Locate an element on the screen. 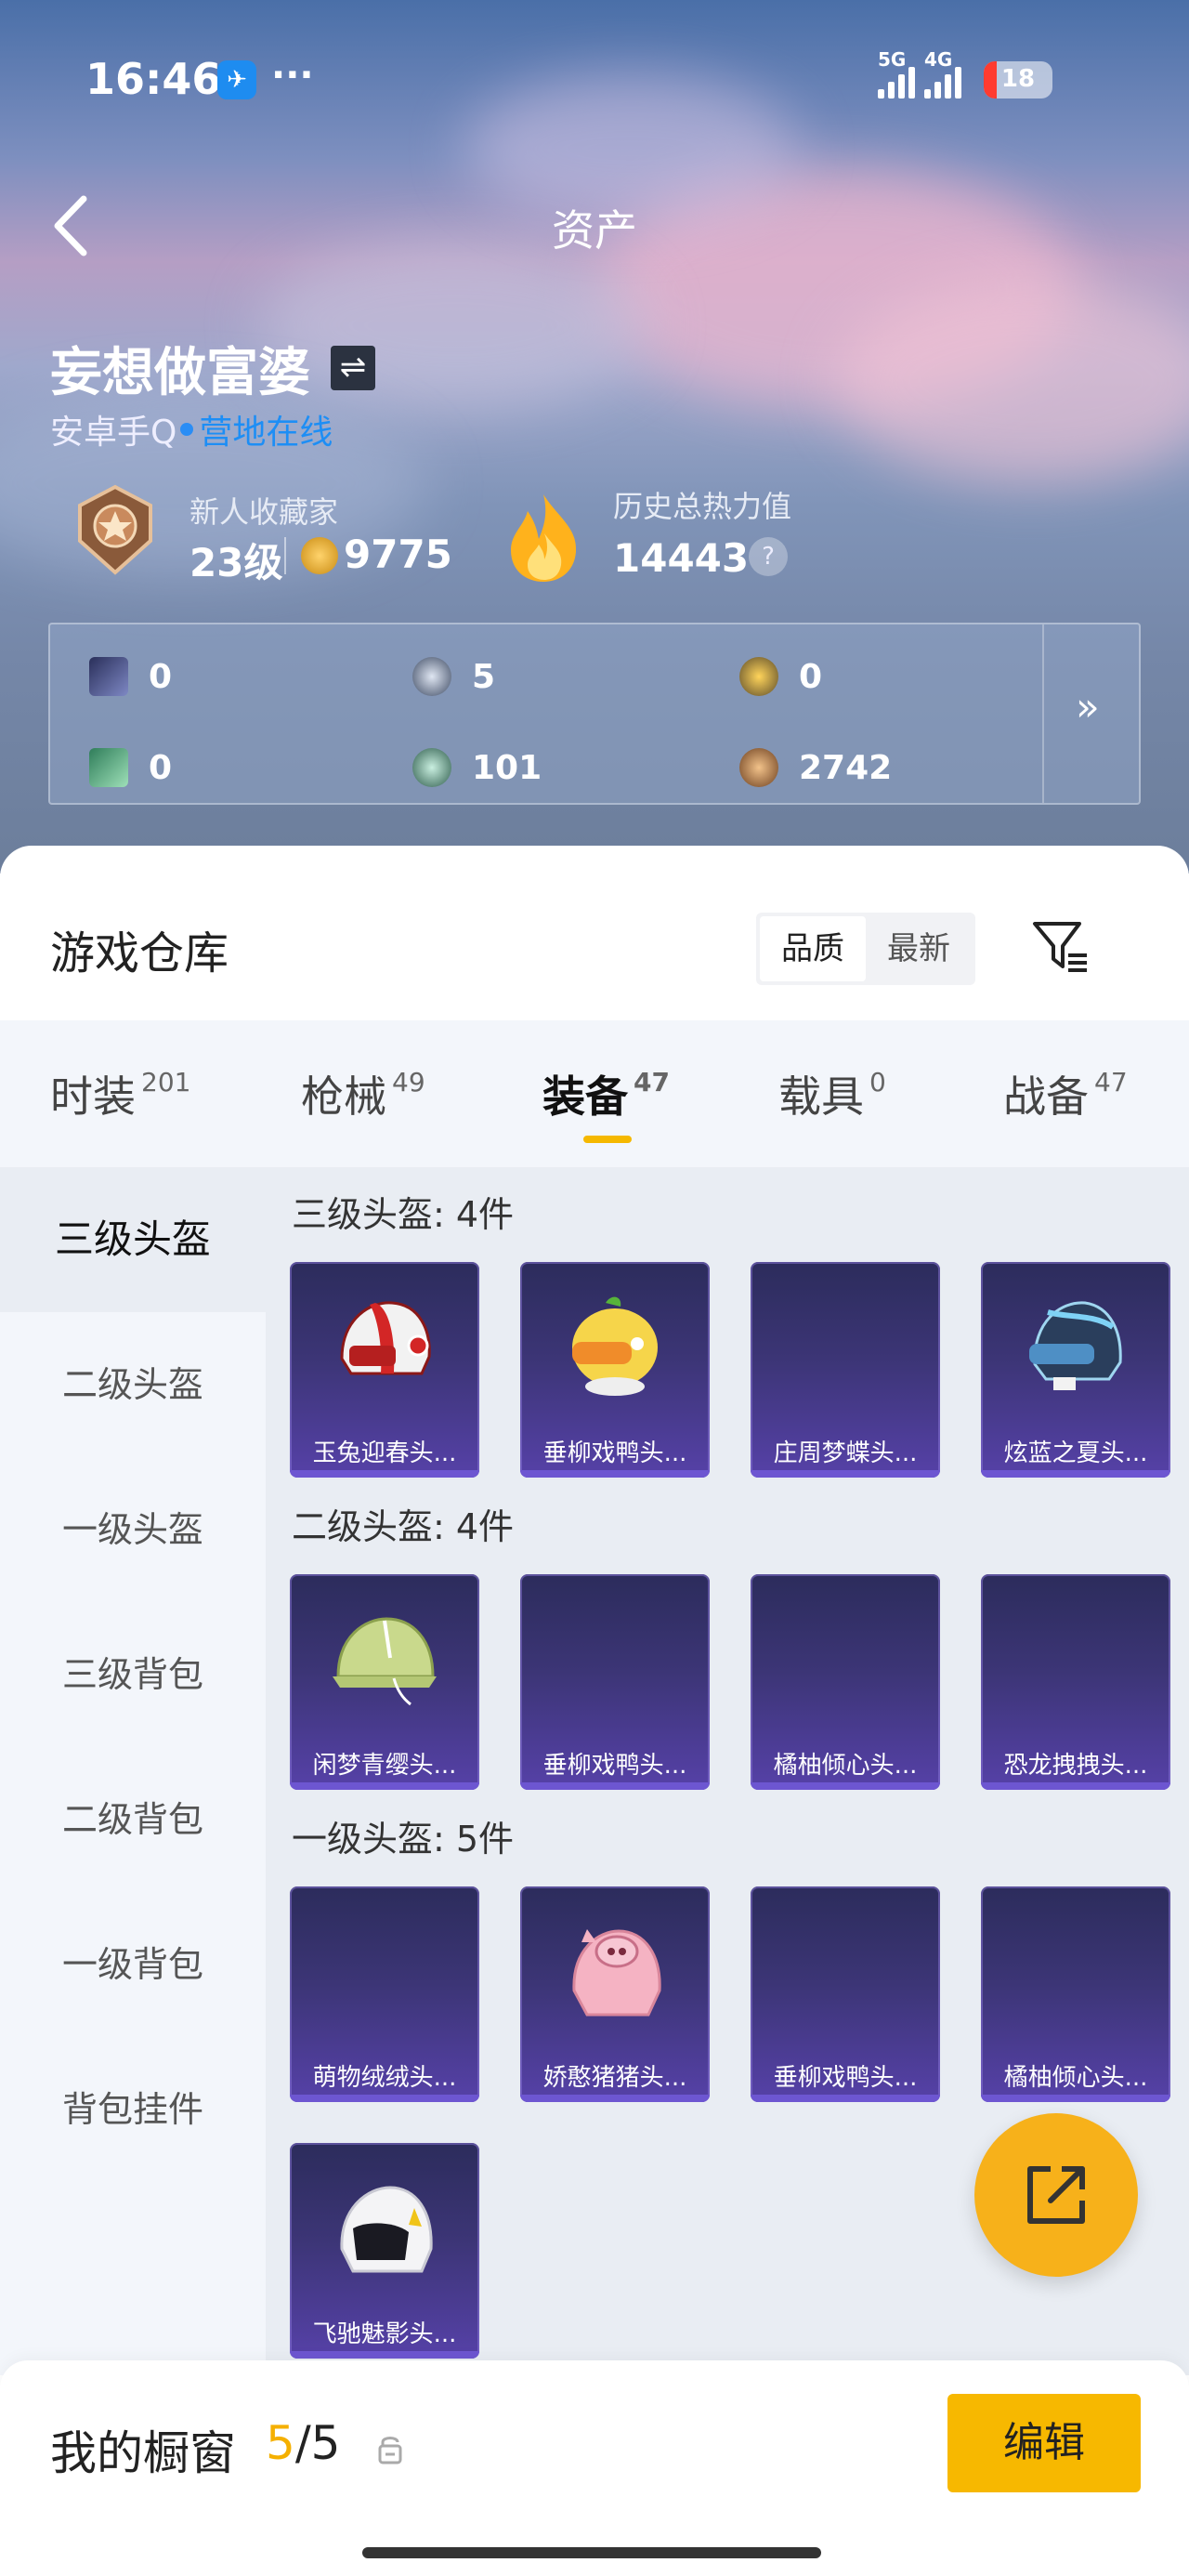 The width and height of the screenshot is (1189, 2576). currency-value: 101 is located at coordinates (507, 767).